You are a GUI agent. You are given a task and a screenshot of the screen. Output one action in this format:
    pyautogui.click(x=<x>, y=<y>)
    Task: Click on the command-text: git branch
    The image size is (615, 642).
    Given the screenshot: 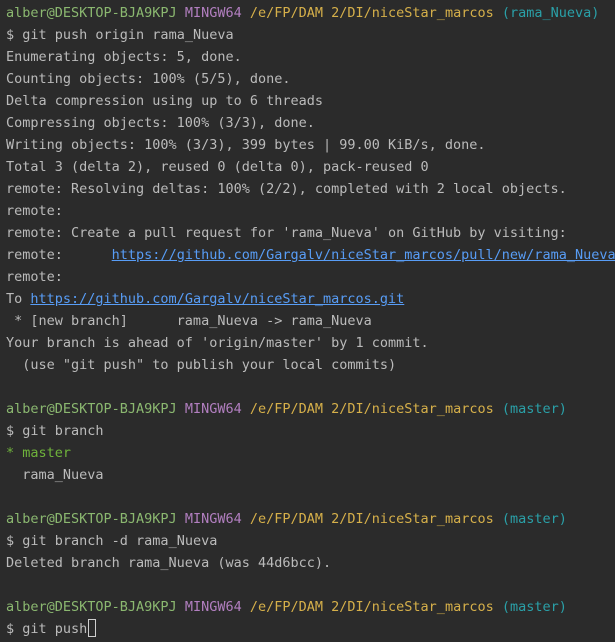 What is the action you would take?
    pyautogui.click(x=63, y=431)
    